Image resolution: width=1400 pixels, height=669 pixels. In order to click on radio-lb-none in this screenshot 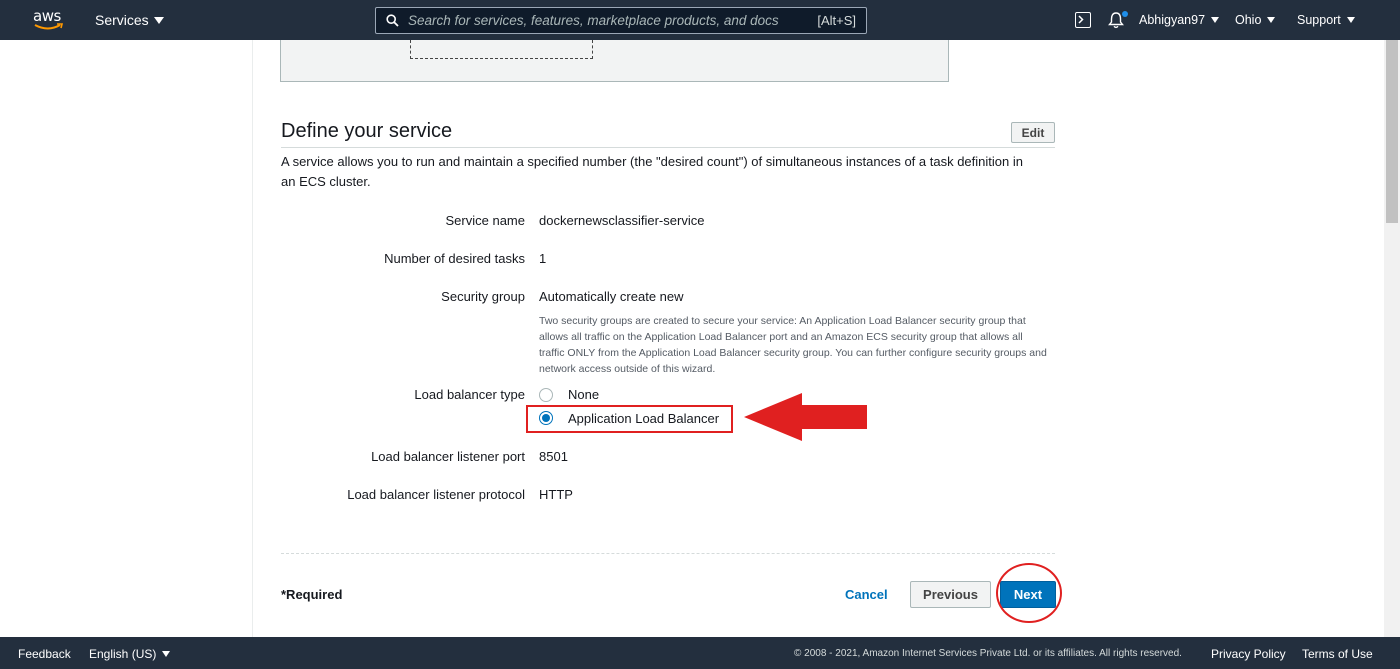, I will do `click(546, 395)`.